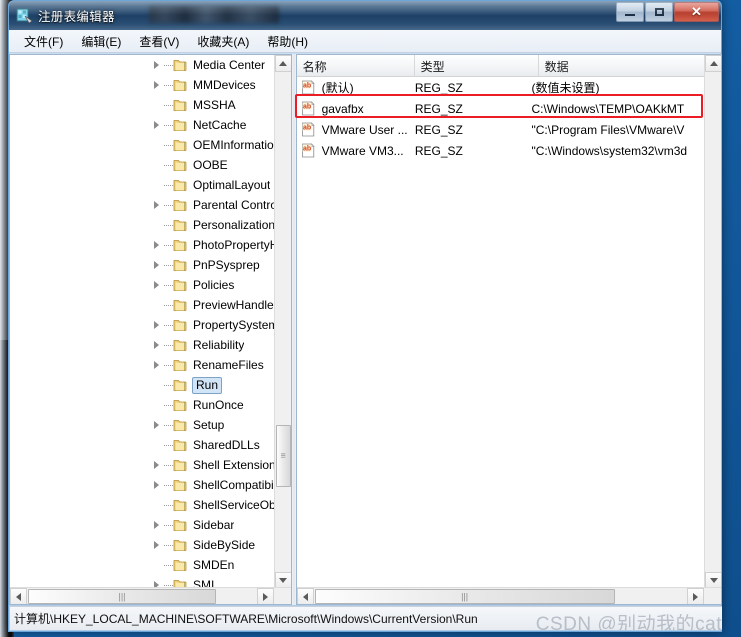 The width and height of the screenshot is (741, 637). What do you see at coordinates (143, 105) in the screenshot?
I see `tree-node-mssha: MSSHA` at bounding box center [143, 105].